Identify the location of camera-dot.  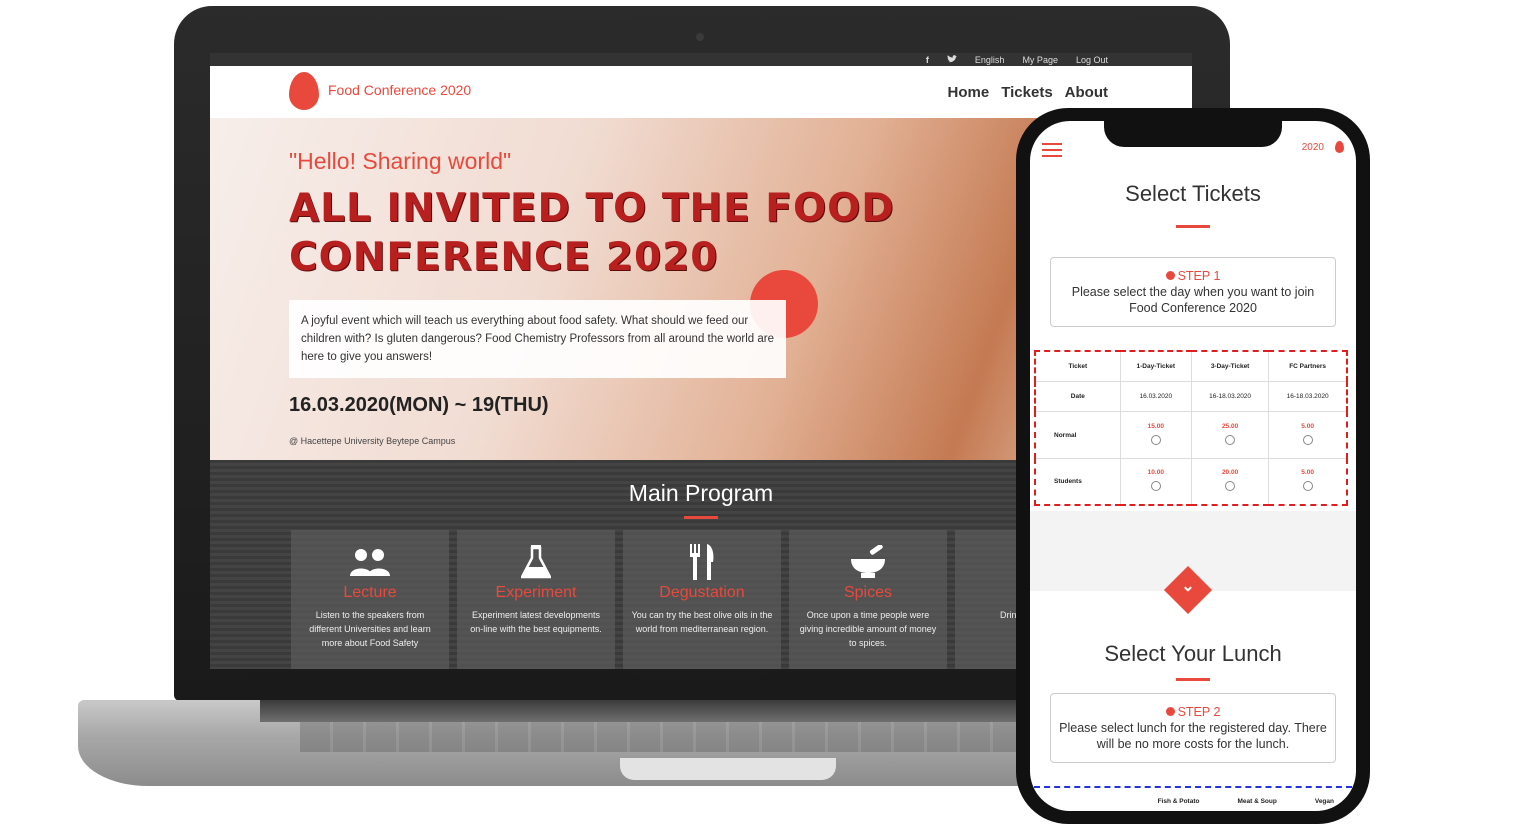
(700, 37).